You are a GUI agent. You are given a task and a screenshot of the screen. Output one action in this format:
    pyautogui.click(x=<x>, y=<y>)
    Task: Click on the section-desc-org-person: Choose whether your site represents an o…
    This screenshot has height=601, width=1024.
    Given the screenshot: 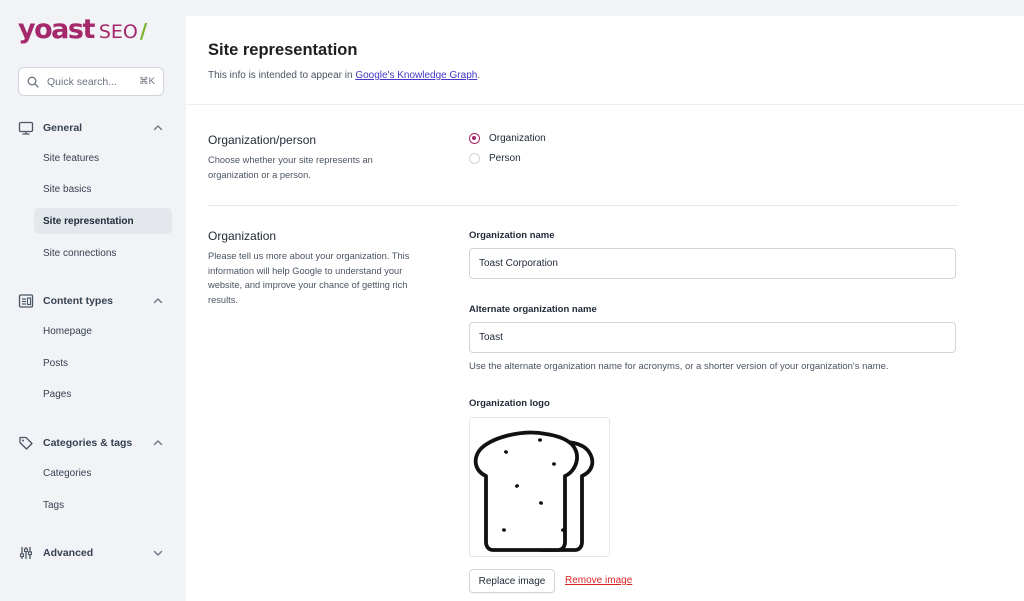 What is the action you would take?
    pyautogui.click(x=290, y=167)
    